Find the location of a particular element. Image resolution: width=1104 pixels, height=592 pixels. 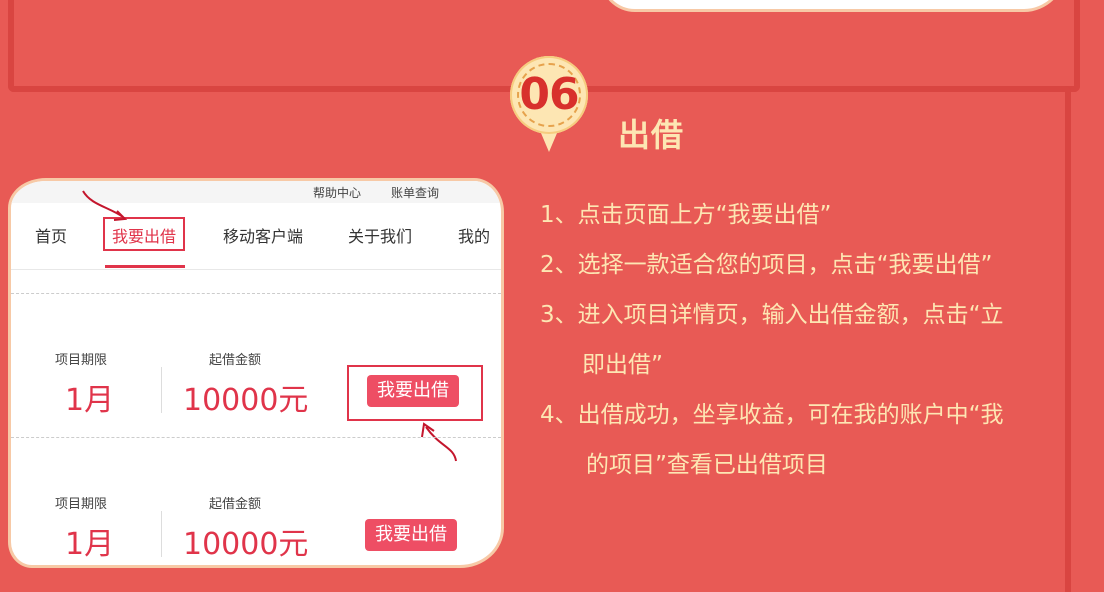

nav-my-account: 我的 is located at coordinates (474, 235).